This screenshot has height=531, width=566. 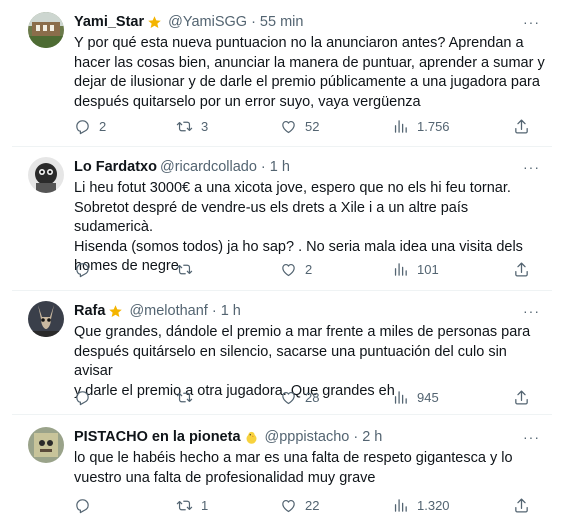 I want to click on display-name: Rafa, so click(x=89, y=311).